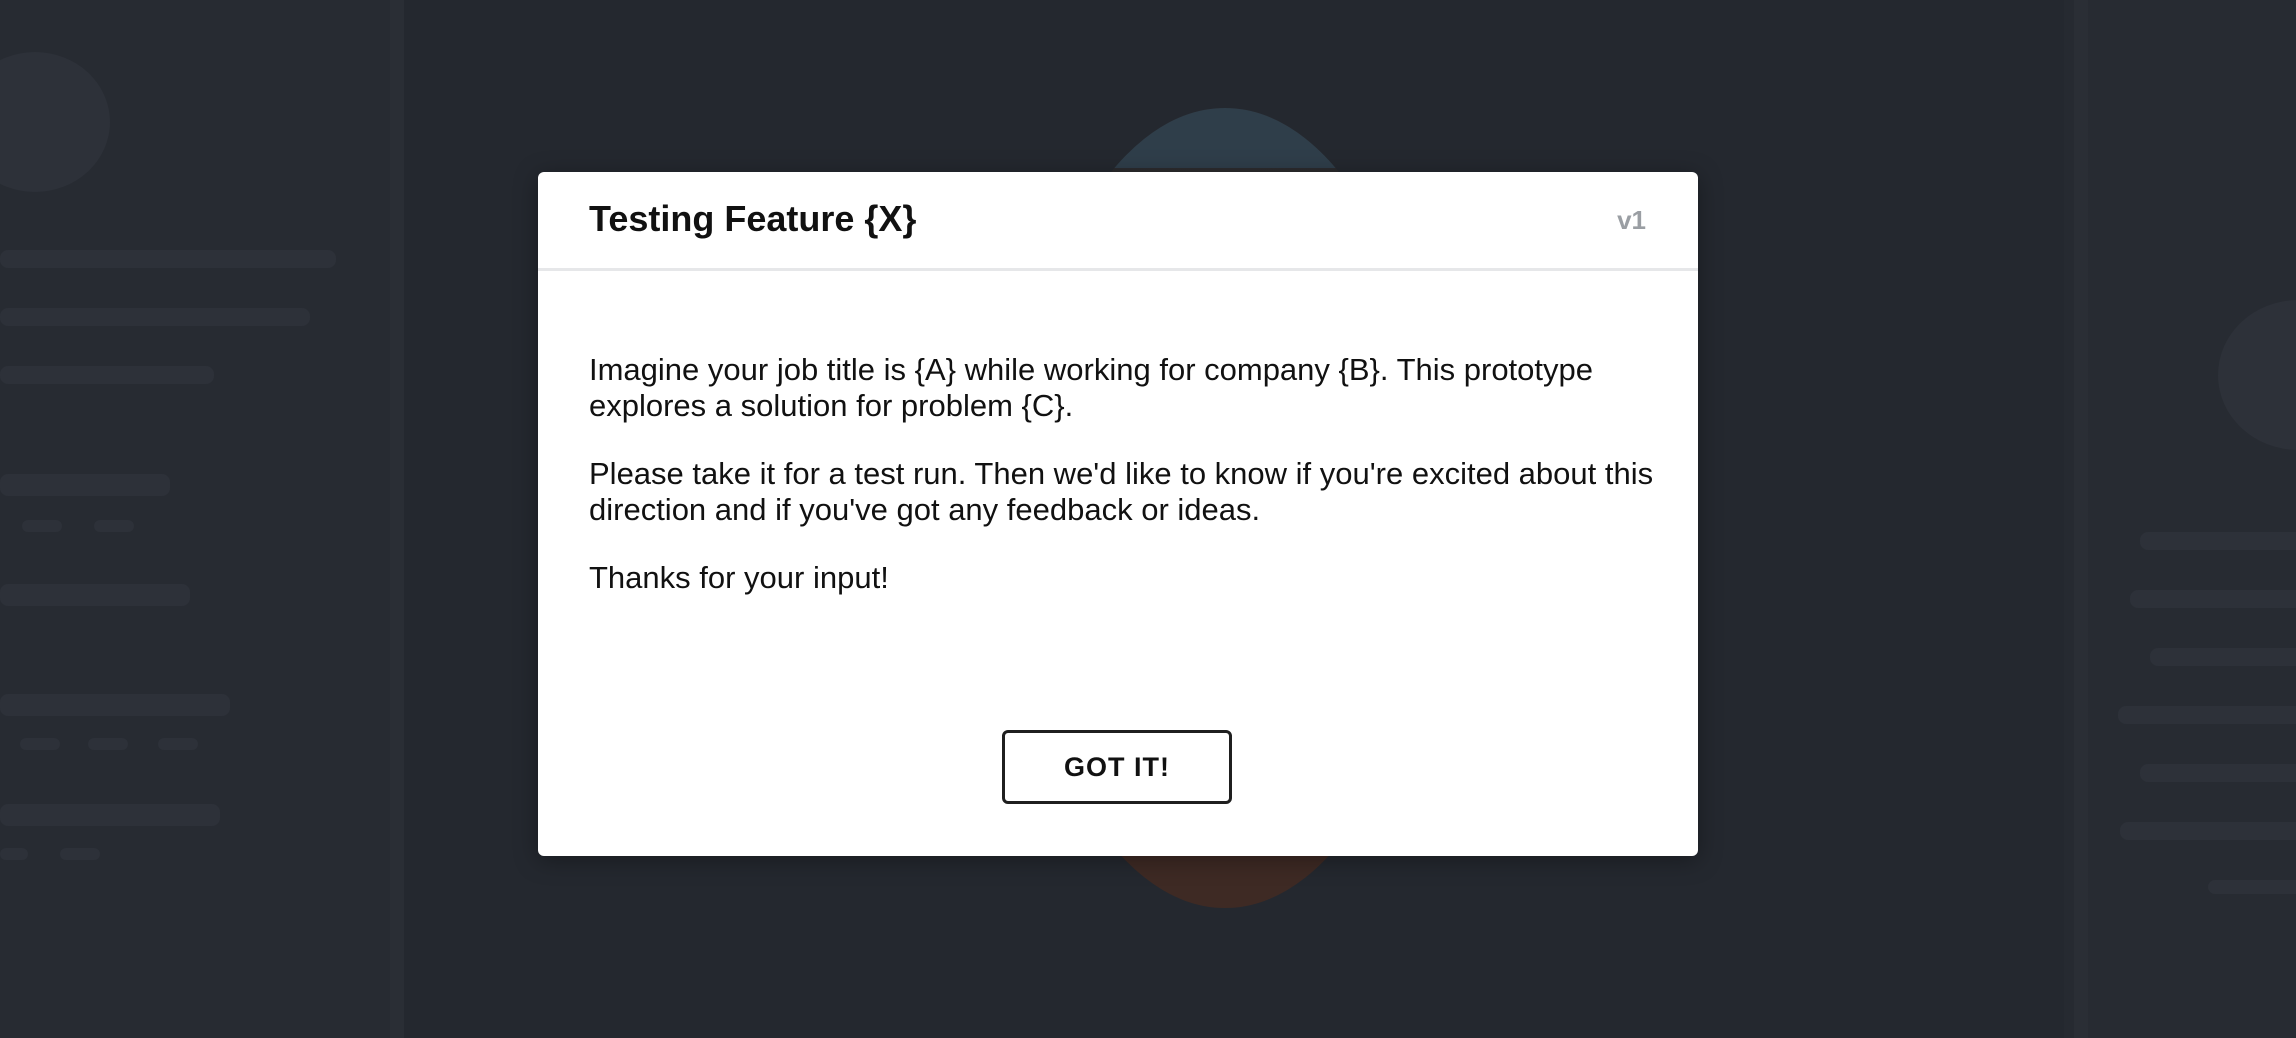 The image size is (2296, 1038). What do you see at coordinates (739, 577) in the screenshot?
I see `thanks-paragraph: Thanks for your input!` at bounding box center [739, 577].